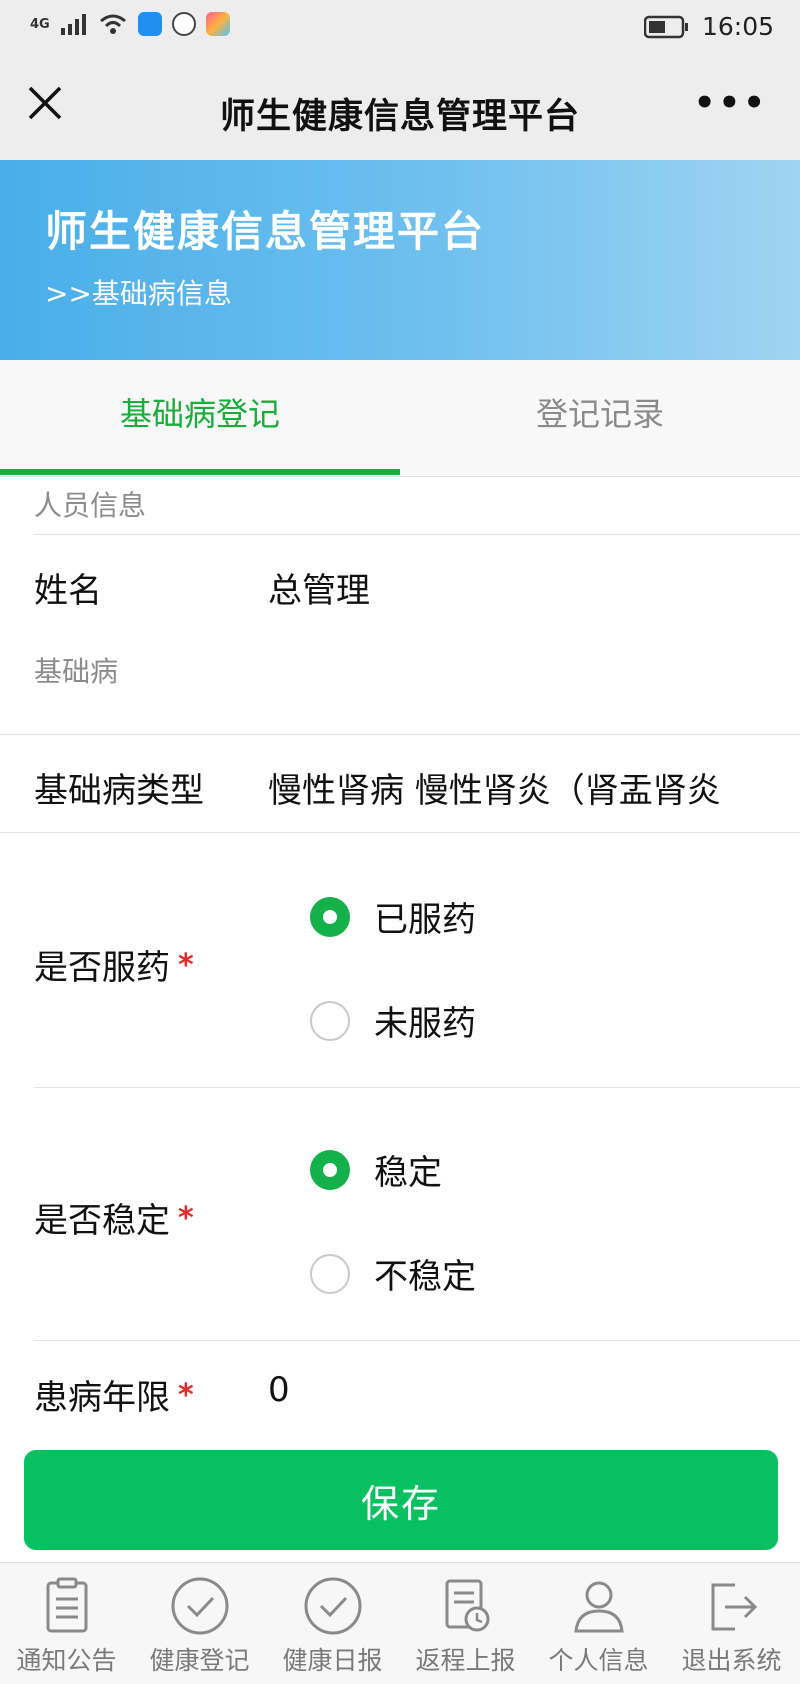  What do you see at coordinates (599, 1607) in the screenshot?
I see `person-icon` at bounding box center [599, 1607].